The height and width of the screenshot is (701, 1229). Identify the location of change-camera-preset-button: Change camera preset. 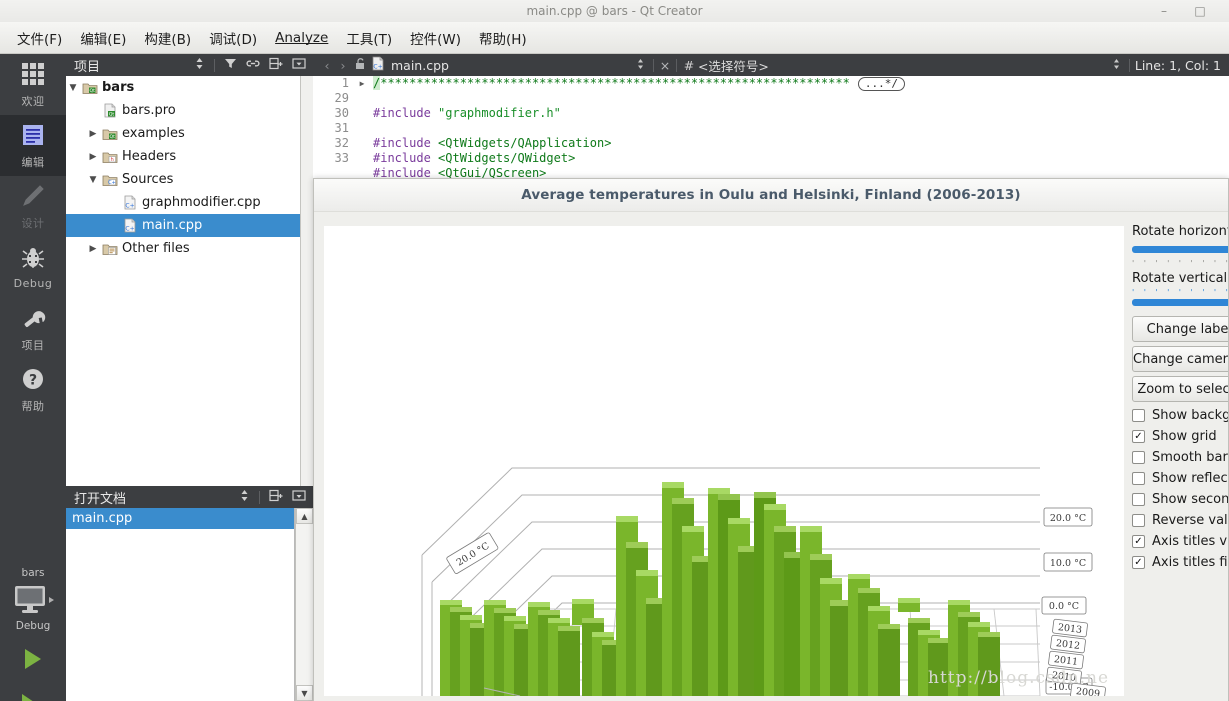
(1180, 359).